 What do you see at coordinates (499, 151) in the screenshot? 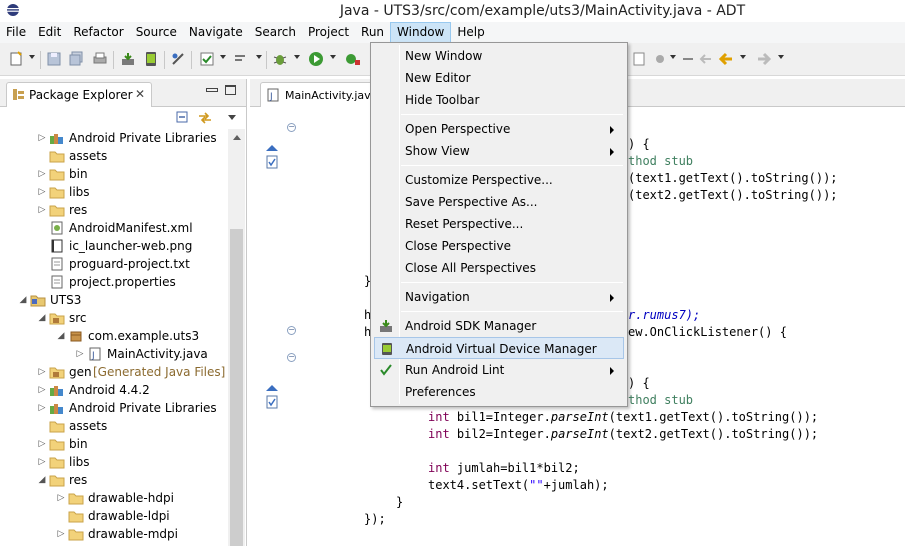
I see `menu-item-show-view: Show View` at bounding box center [499, 151].